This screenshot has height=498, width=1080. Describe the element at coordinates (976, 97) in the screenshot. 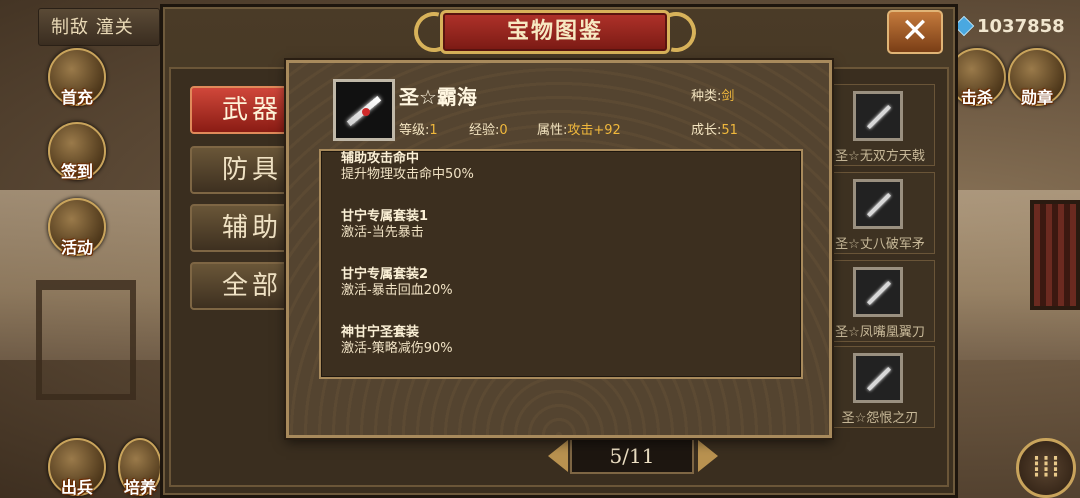

I see `kill-label: 击杀` at that location.